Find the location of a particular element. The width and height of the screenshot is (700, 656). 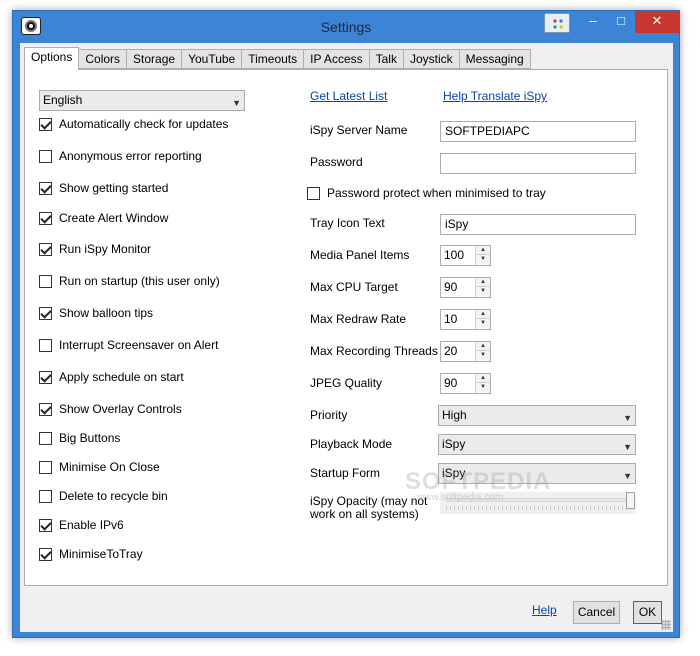

option-checkbox-row: Run on startup (this user only) is located at coordinates (129, 281).